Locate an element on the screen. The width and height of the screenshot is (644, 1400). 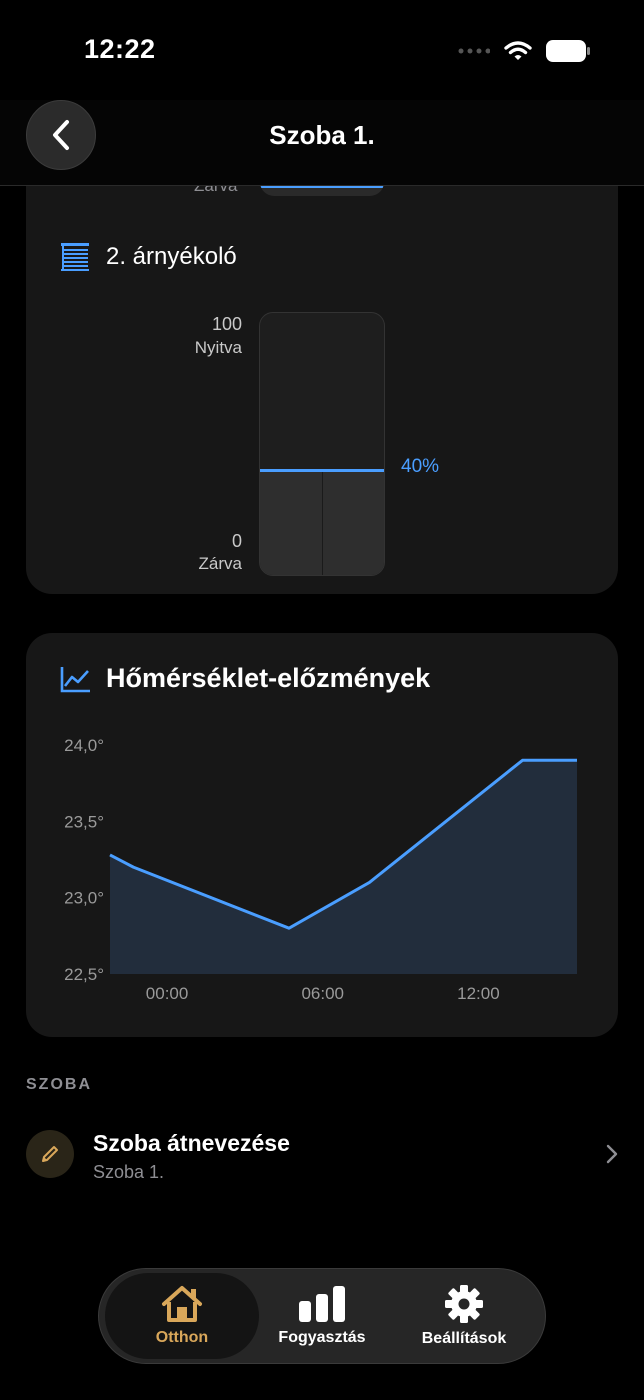
blinds-icon is located at coordinates (75, 257).